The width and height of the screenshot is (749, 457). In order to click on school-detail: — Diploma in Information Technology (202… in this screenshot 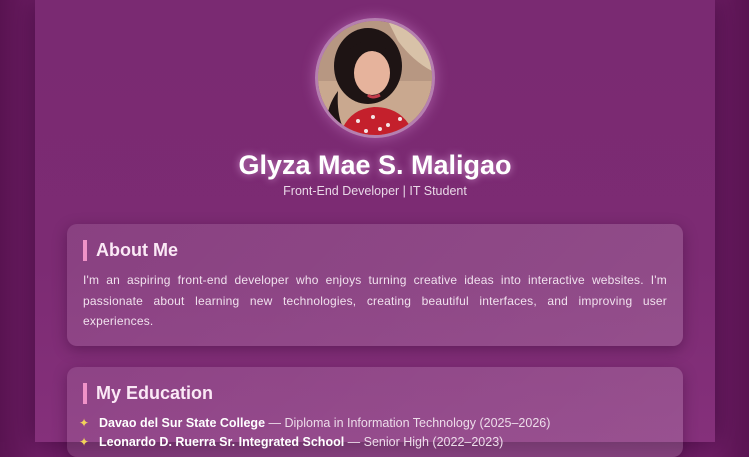, I will do `click(408, 423)`.